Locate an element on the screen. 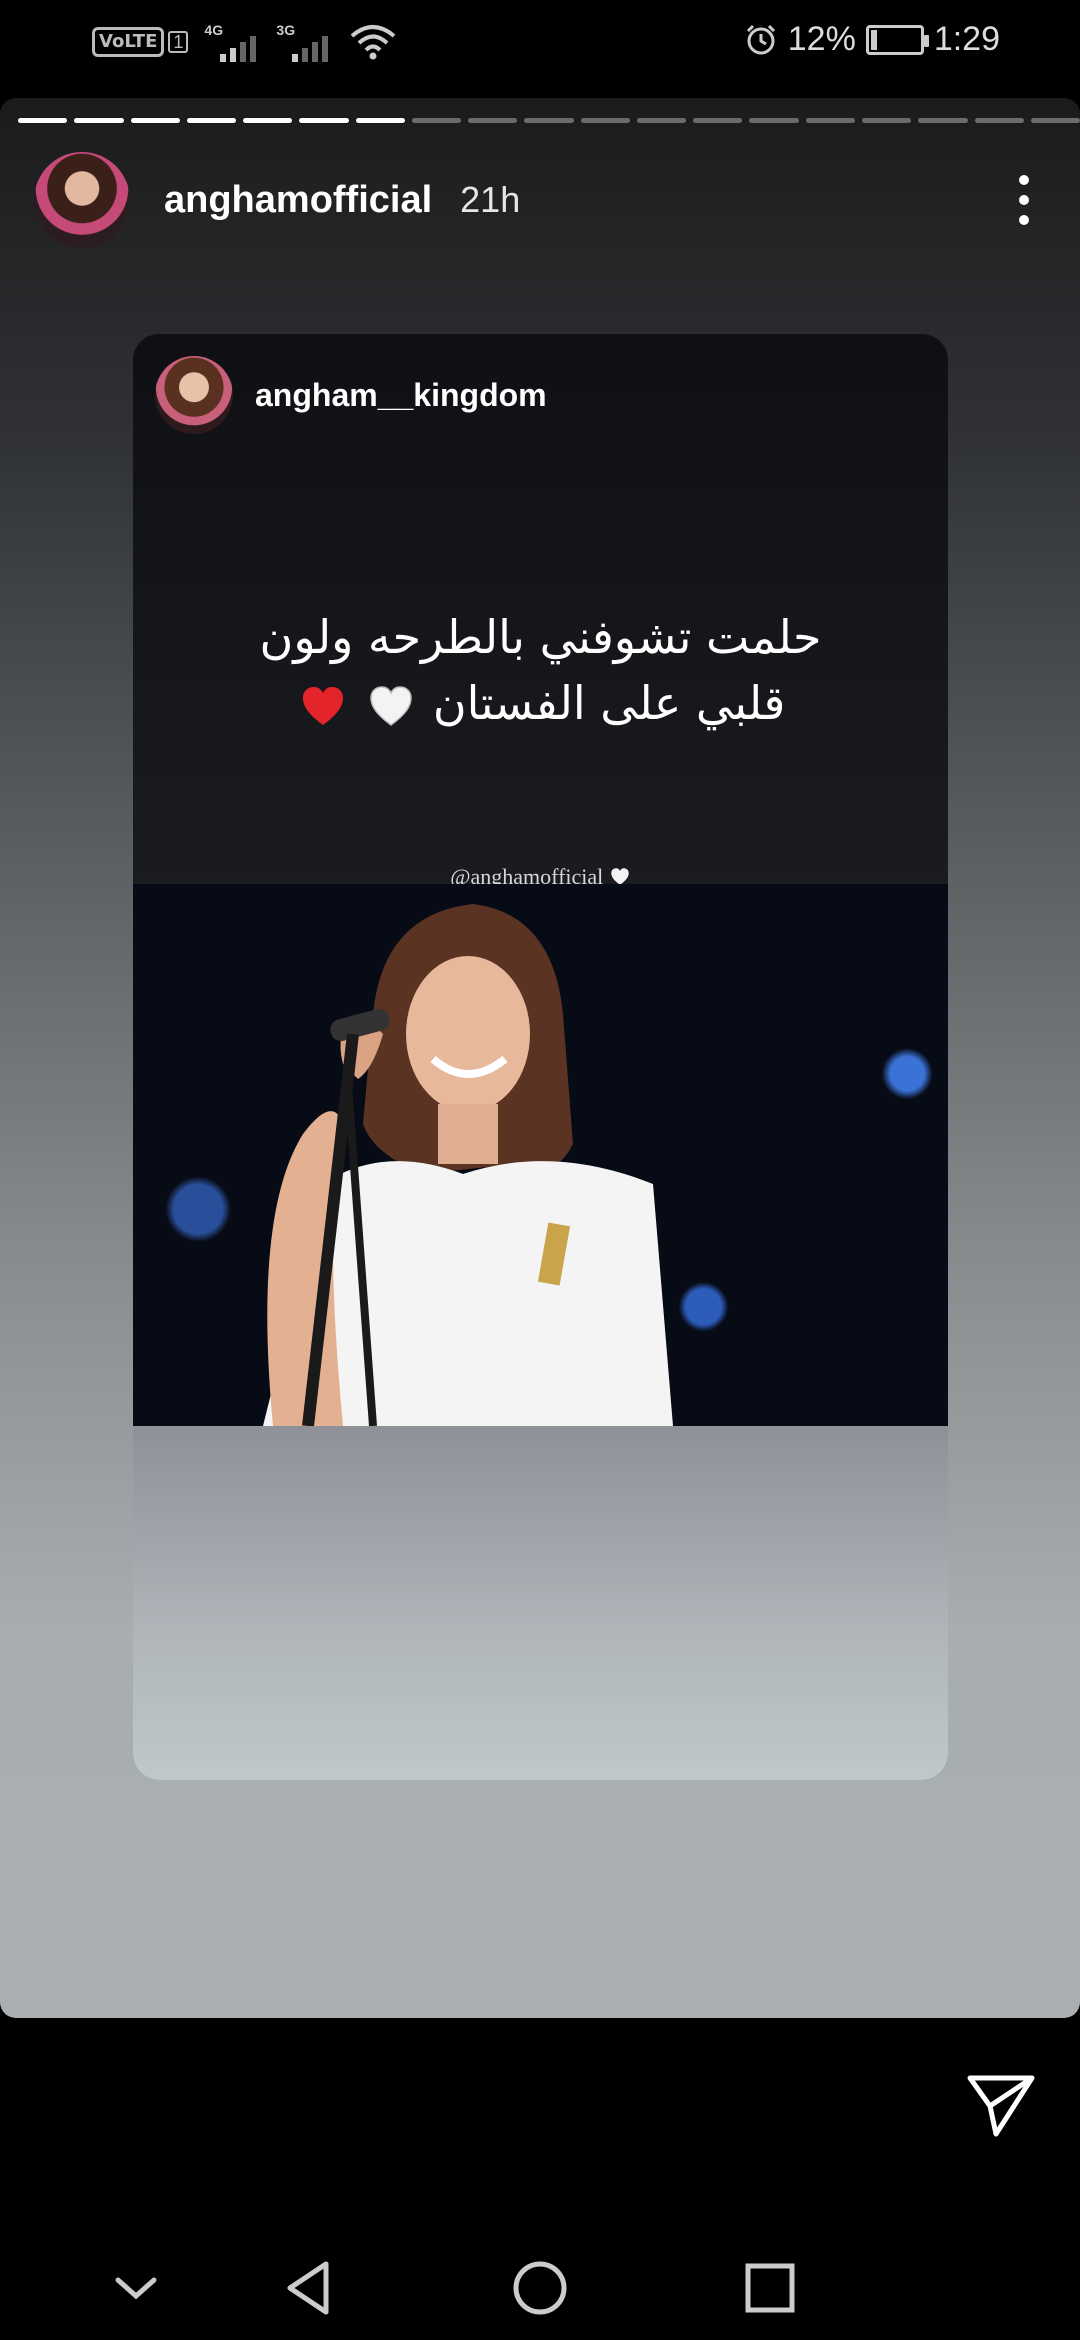 The image size is (1080, 2340). story-header: anghamofficial 21h is located at coordinates (539, 200).